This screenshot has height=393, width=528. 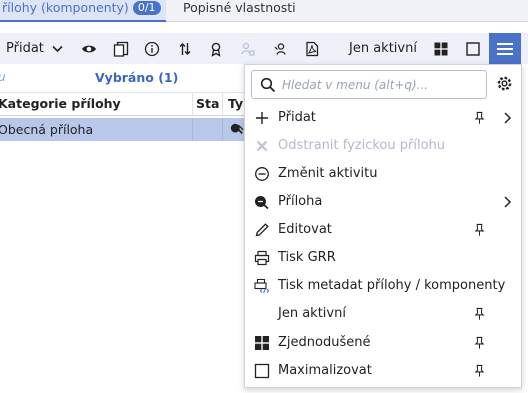 I want to click on hamburger-menu-button, so click(x=505, y=48).